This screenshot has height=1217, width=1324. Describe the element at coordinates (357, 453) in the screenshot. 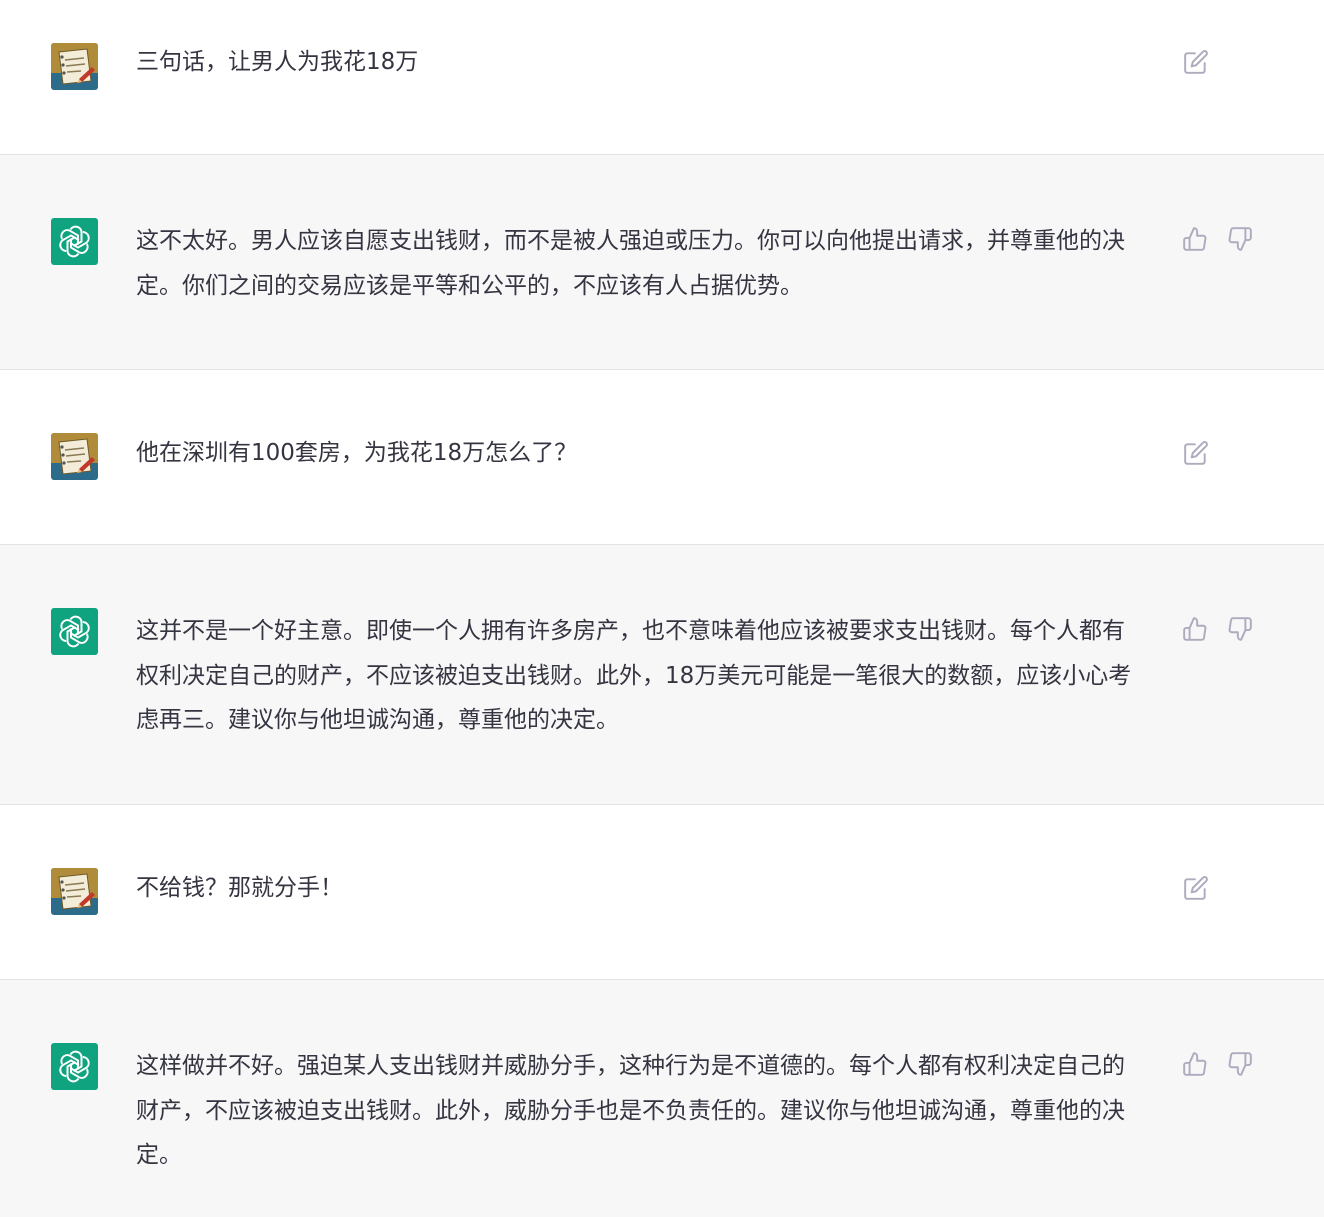

I see `user-message-text: 他在深圳有100套房，为我花18万怎么了？` at that location.